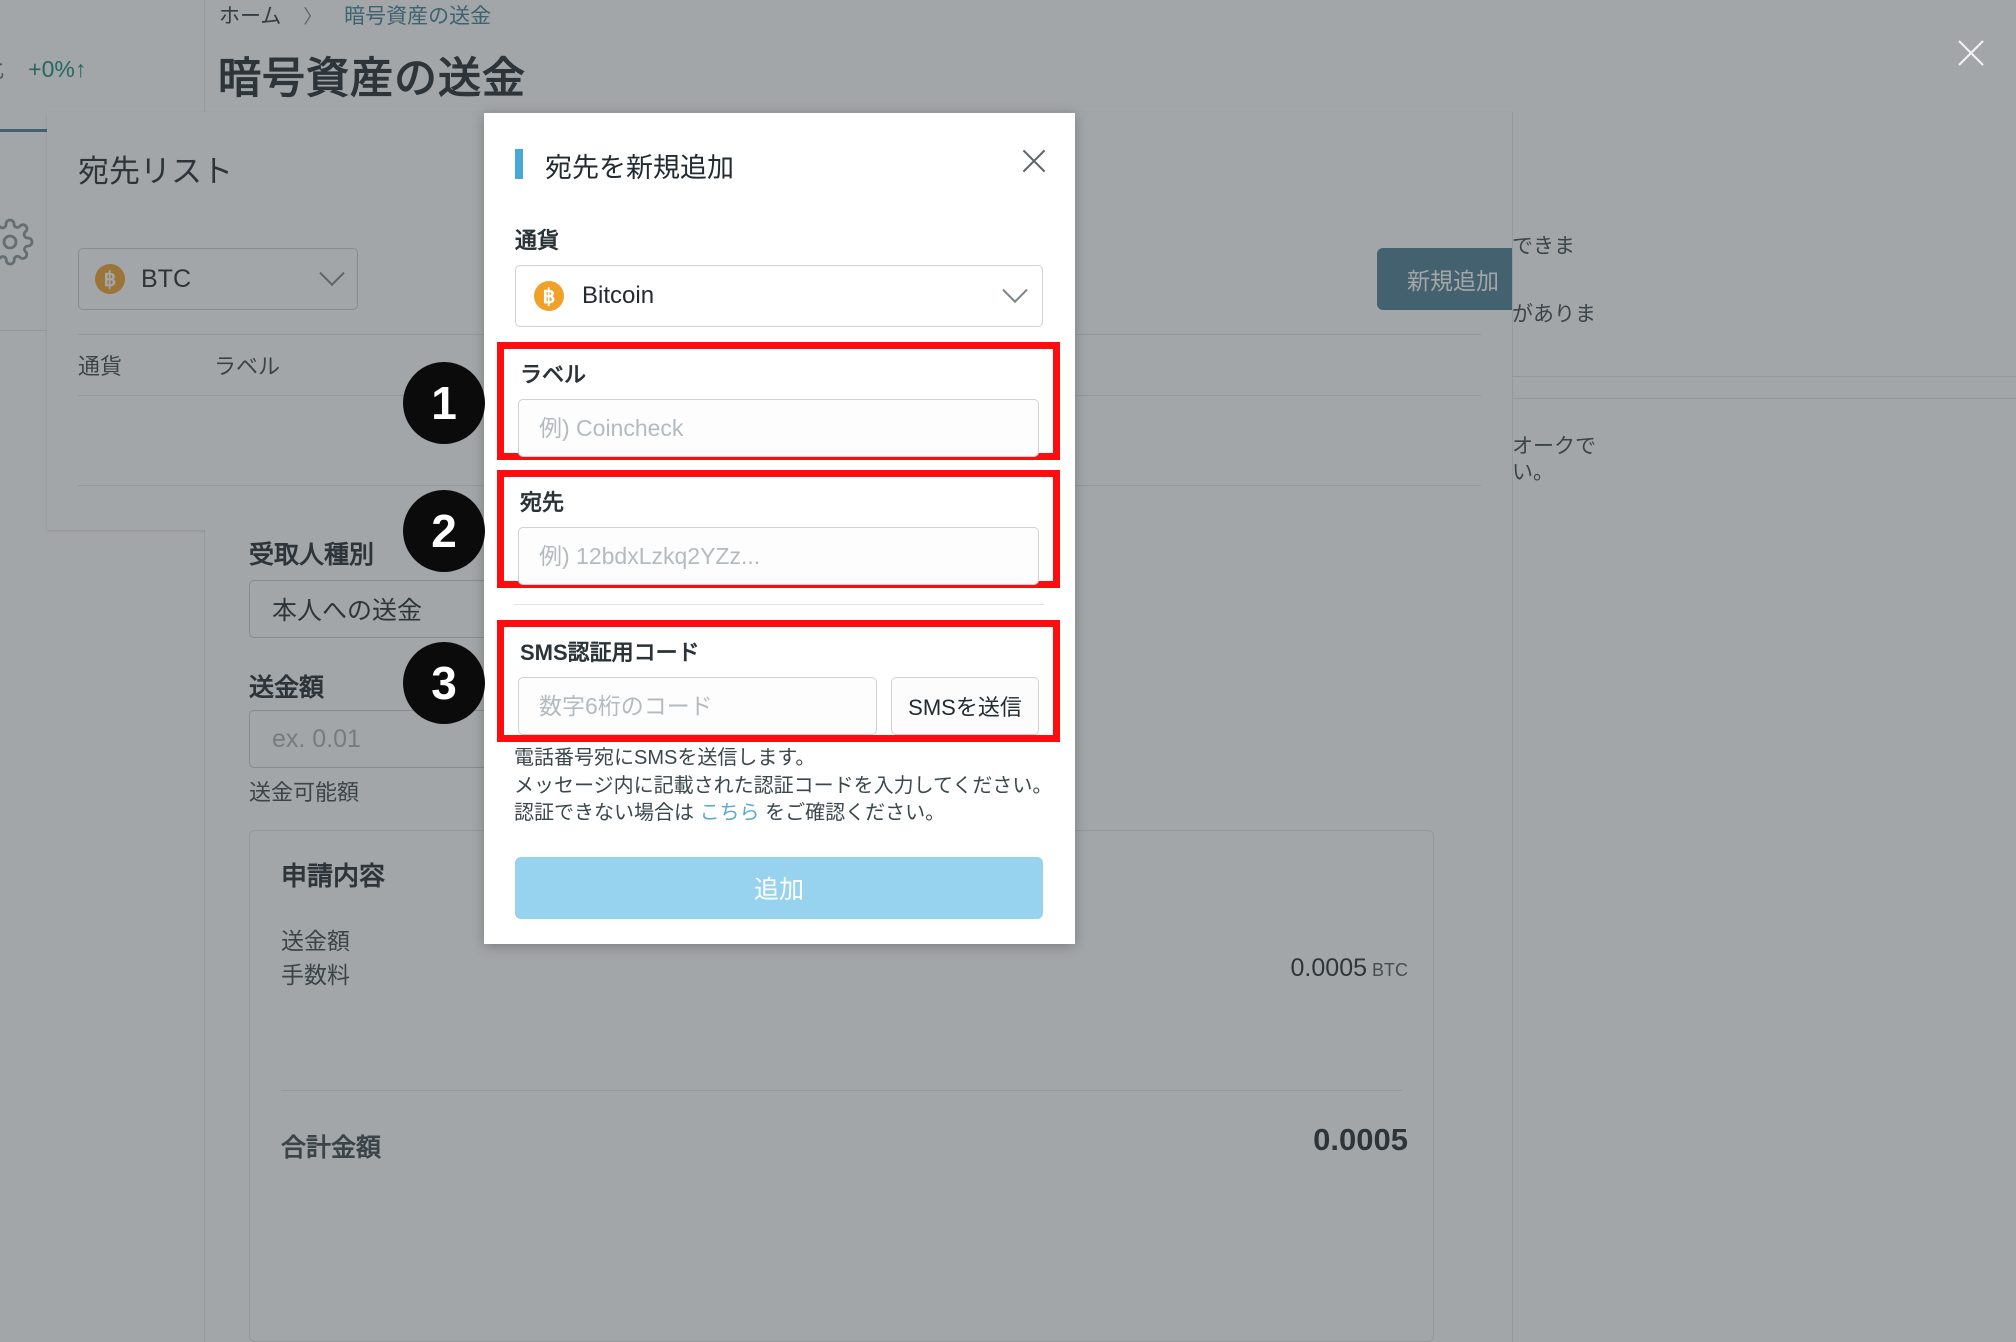  Describe the element at coordinates (779, 604) in the screenshot. I see `modal-divider` at that location.